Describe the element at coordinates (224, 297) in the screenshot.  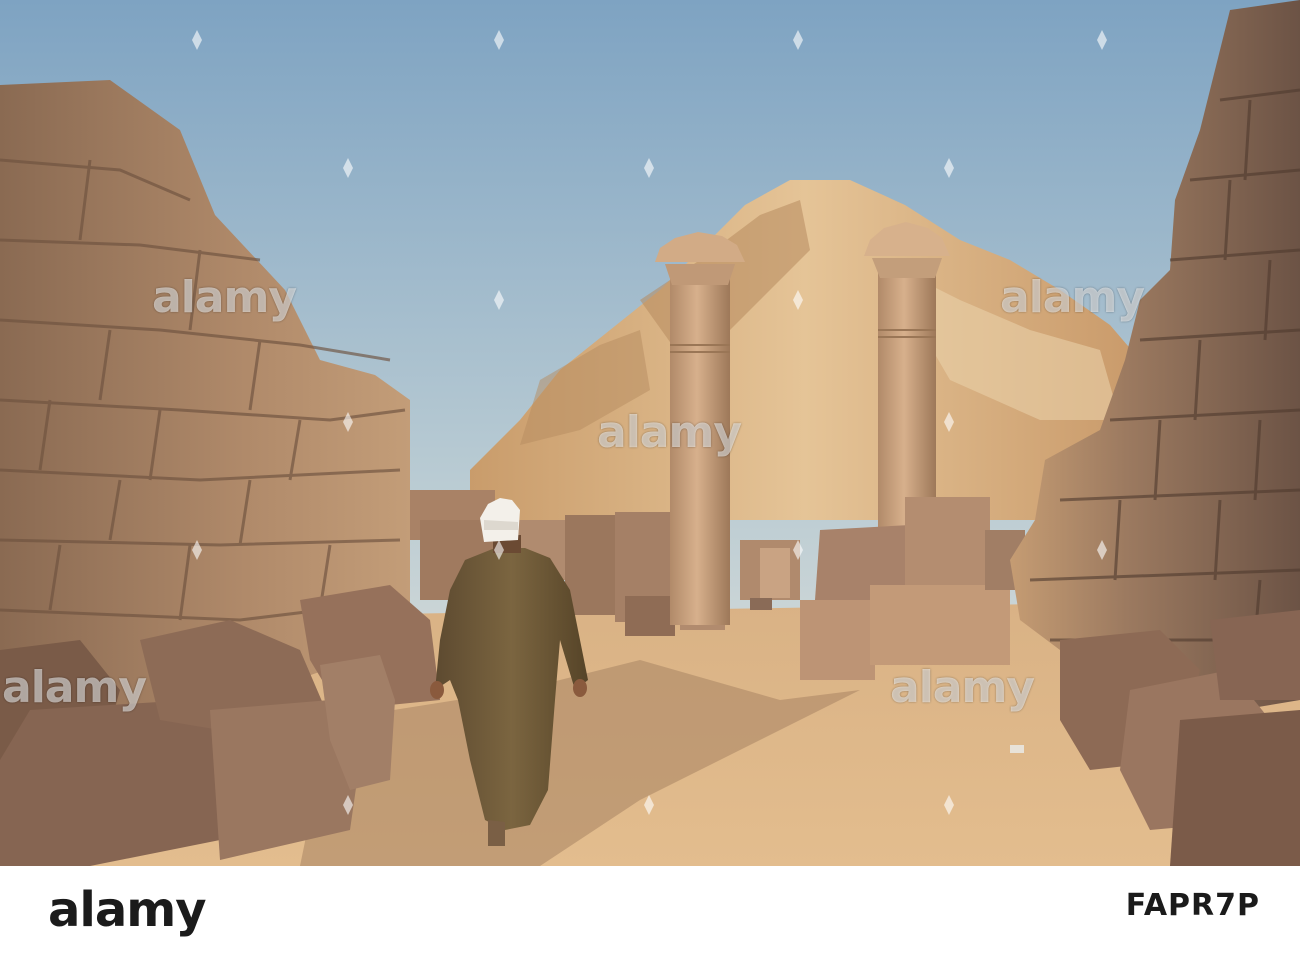
I see `watermark-top-left: alamy` at that location.